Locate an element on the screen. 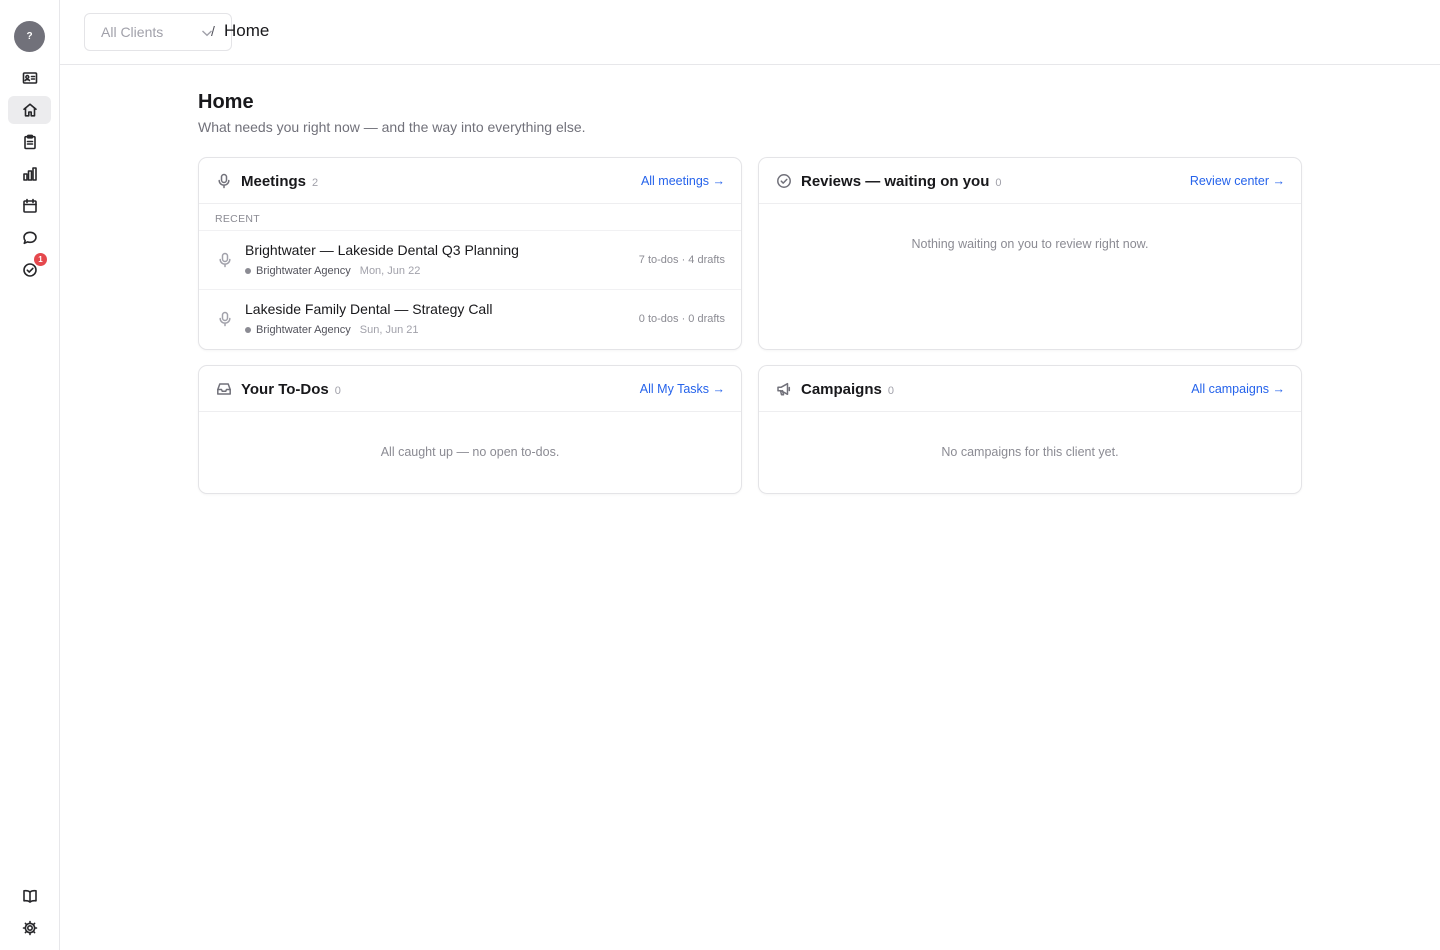 The image size is (1440, 950). meeting-date: Sun, Jun 21 is located at coordinates (389, 330).